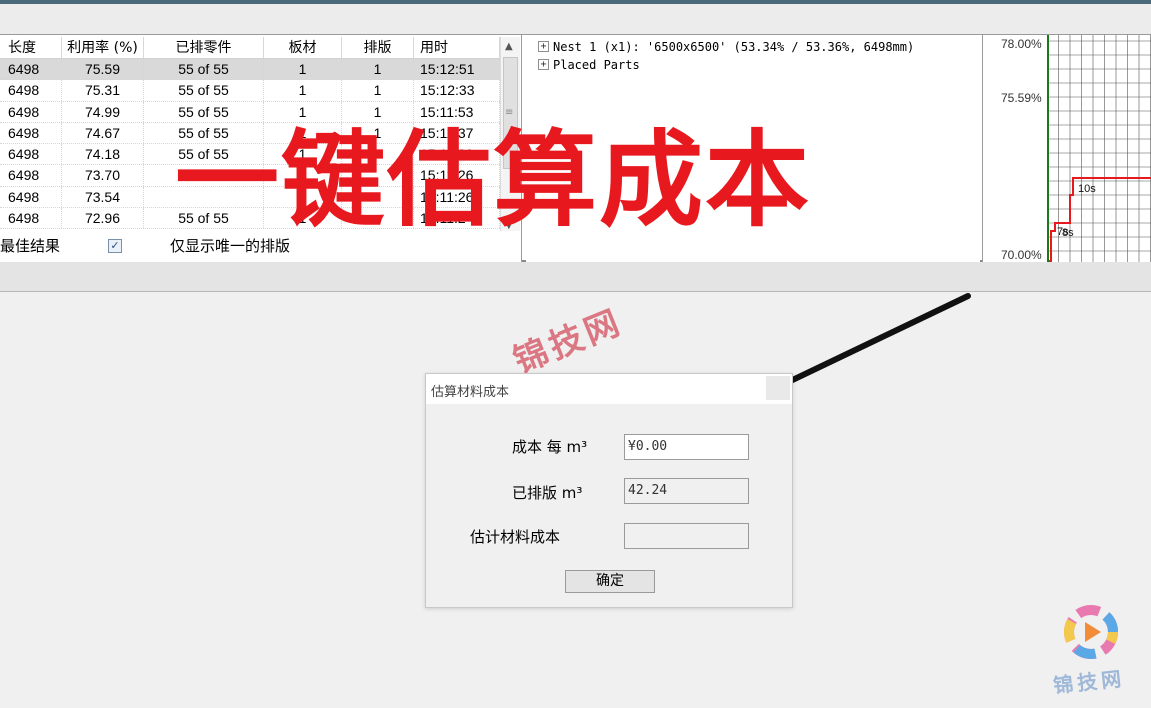  What do you see at coordinates (457, 69) in the screenshot?
I see `table-cell: 15:12:51` at bounding box center [457, 69].